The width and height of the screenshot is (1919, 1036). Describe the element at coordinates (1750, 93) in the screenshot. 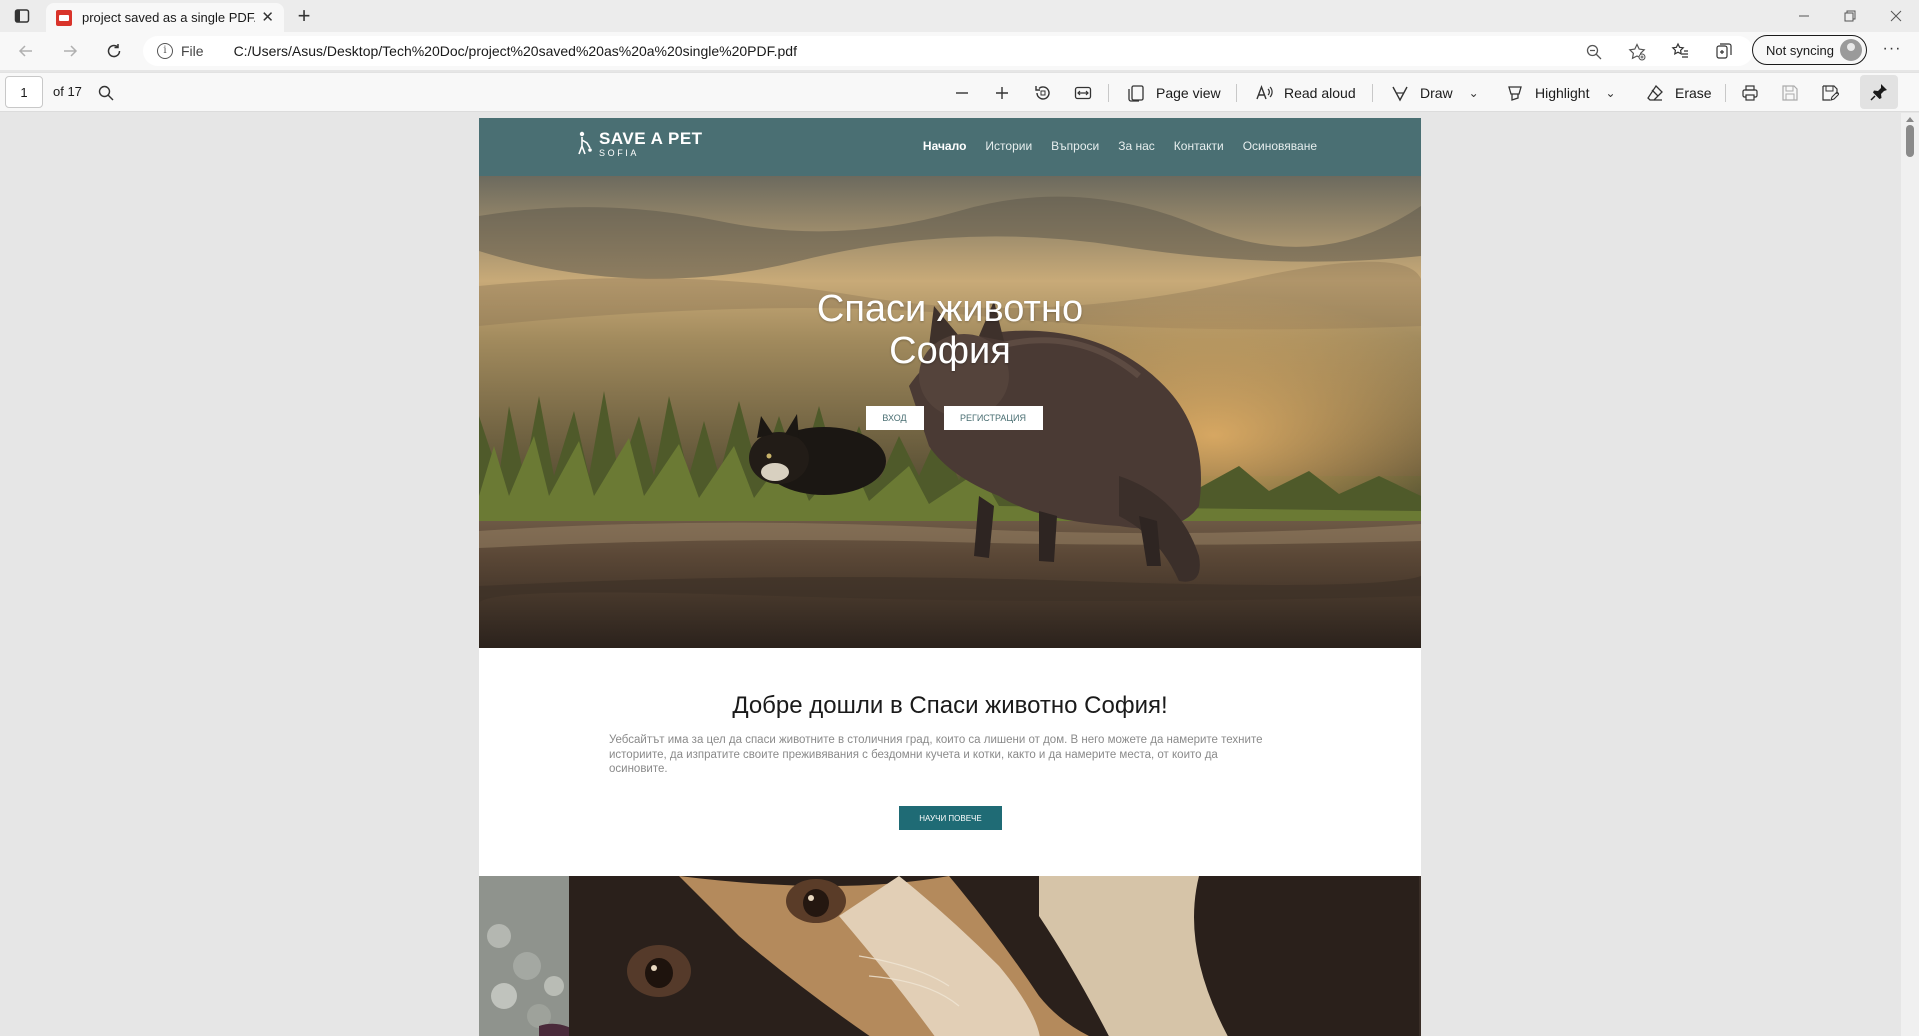

I see `print-icon` at that location.